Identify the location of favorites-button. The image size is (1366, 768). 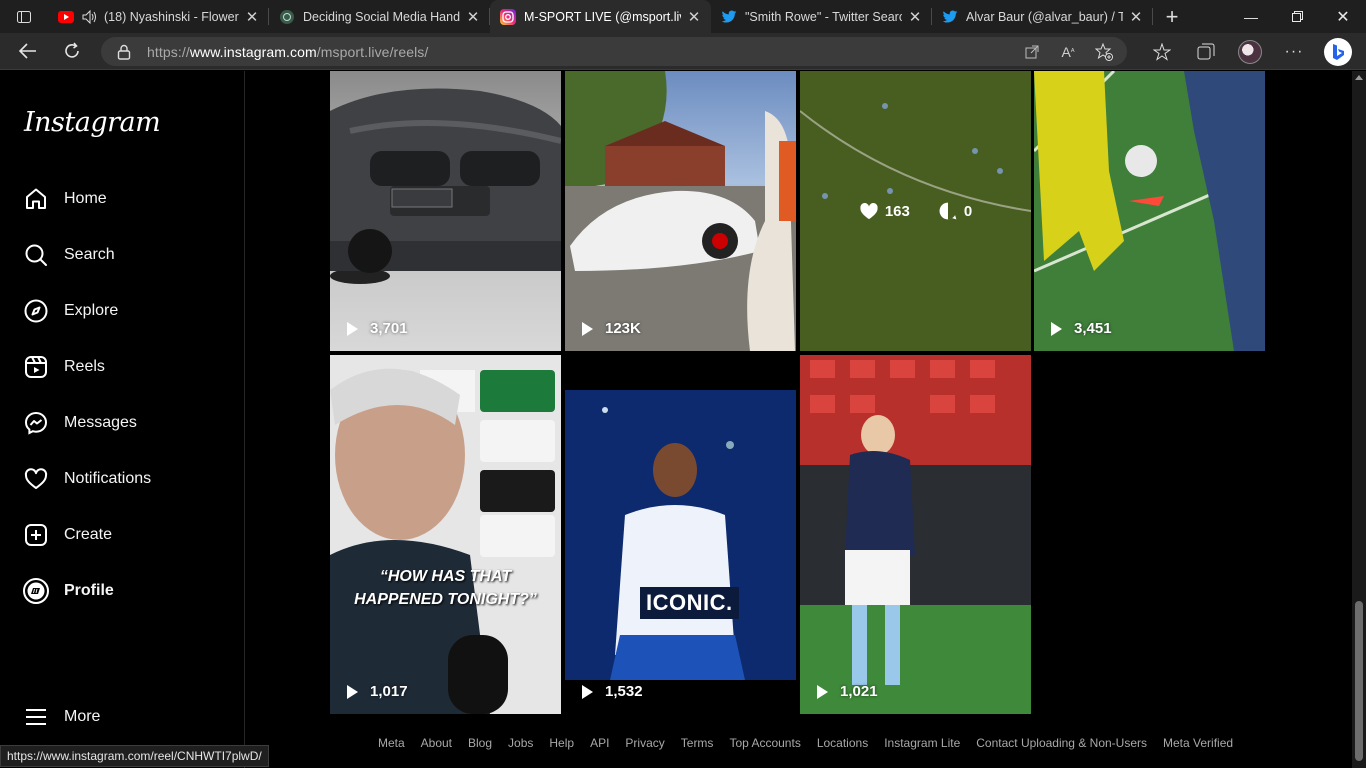
(1162, 51).